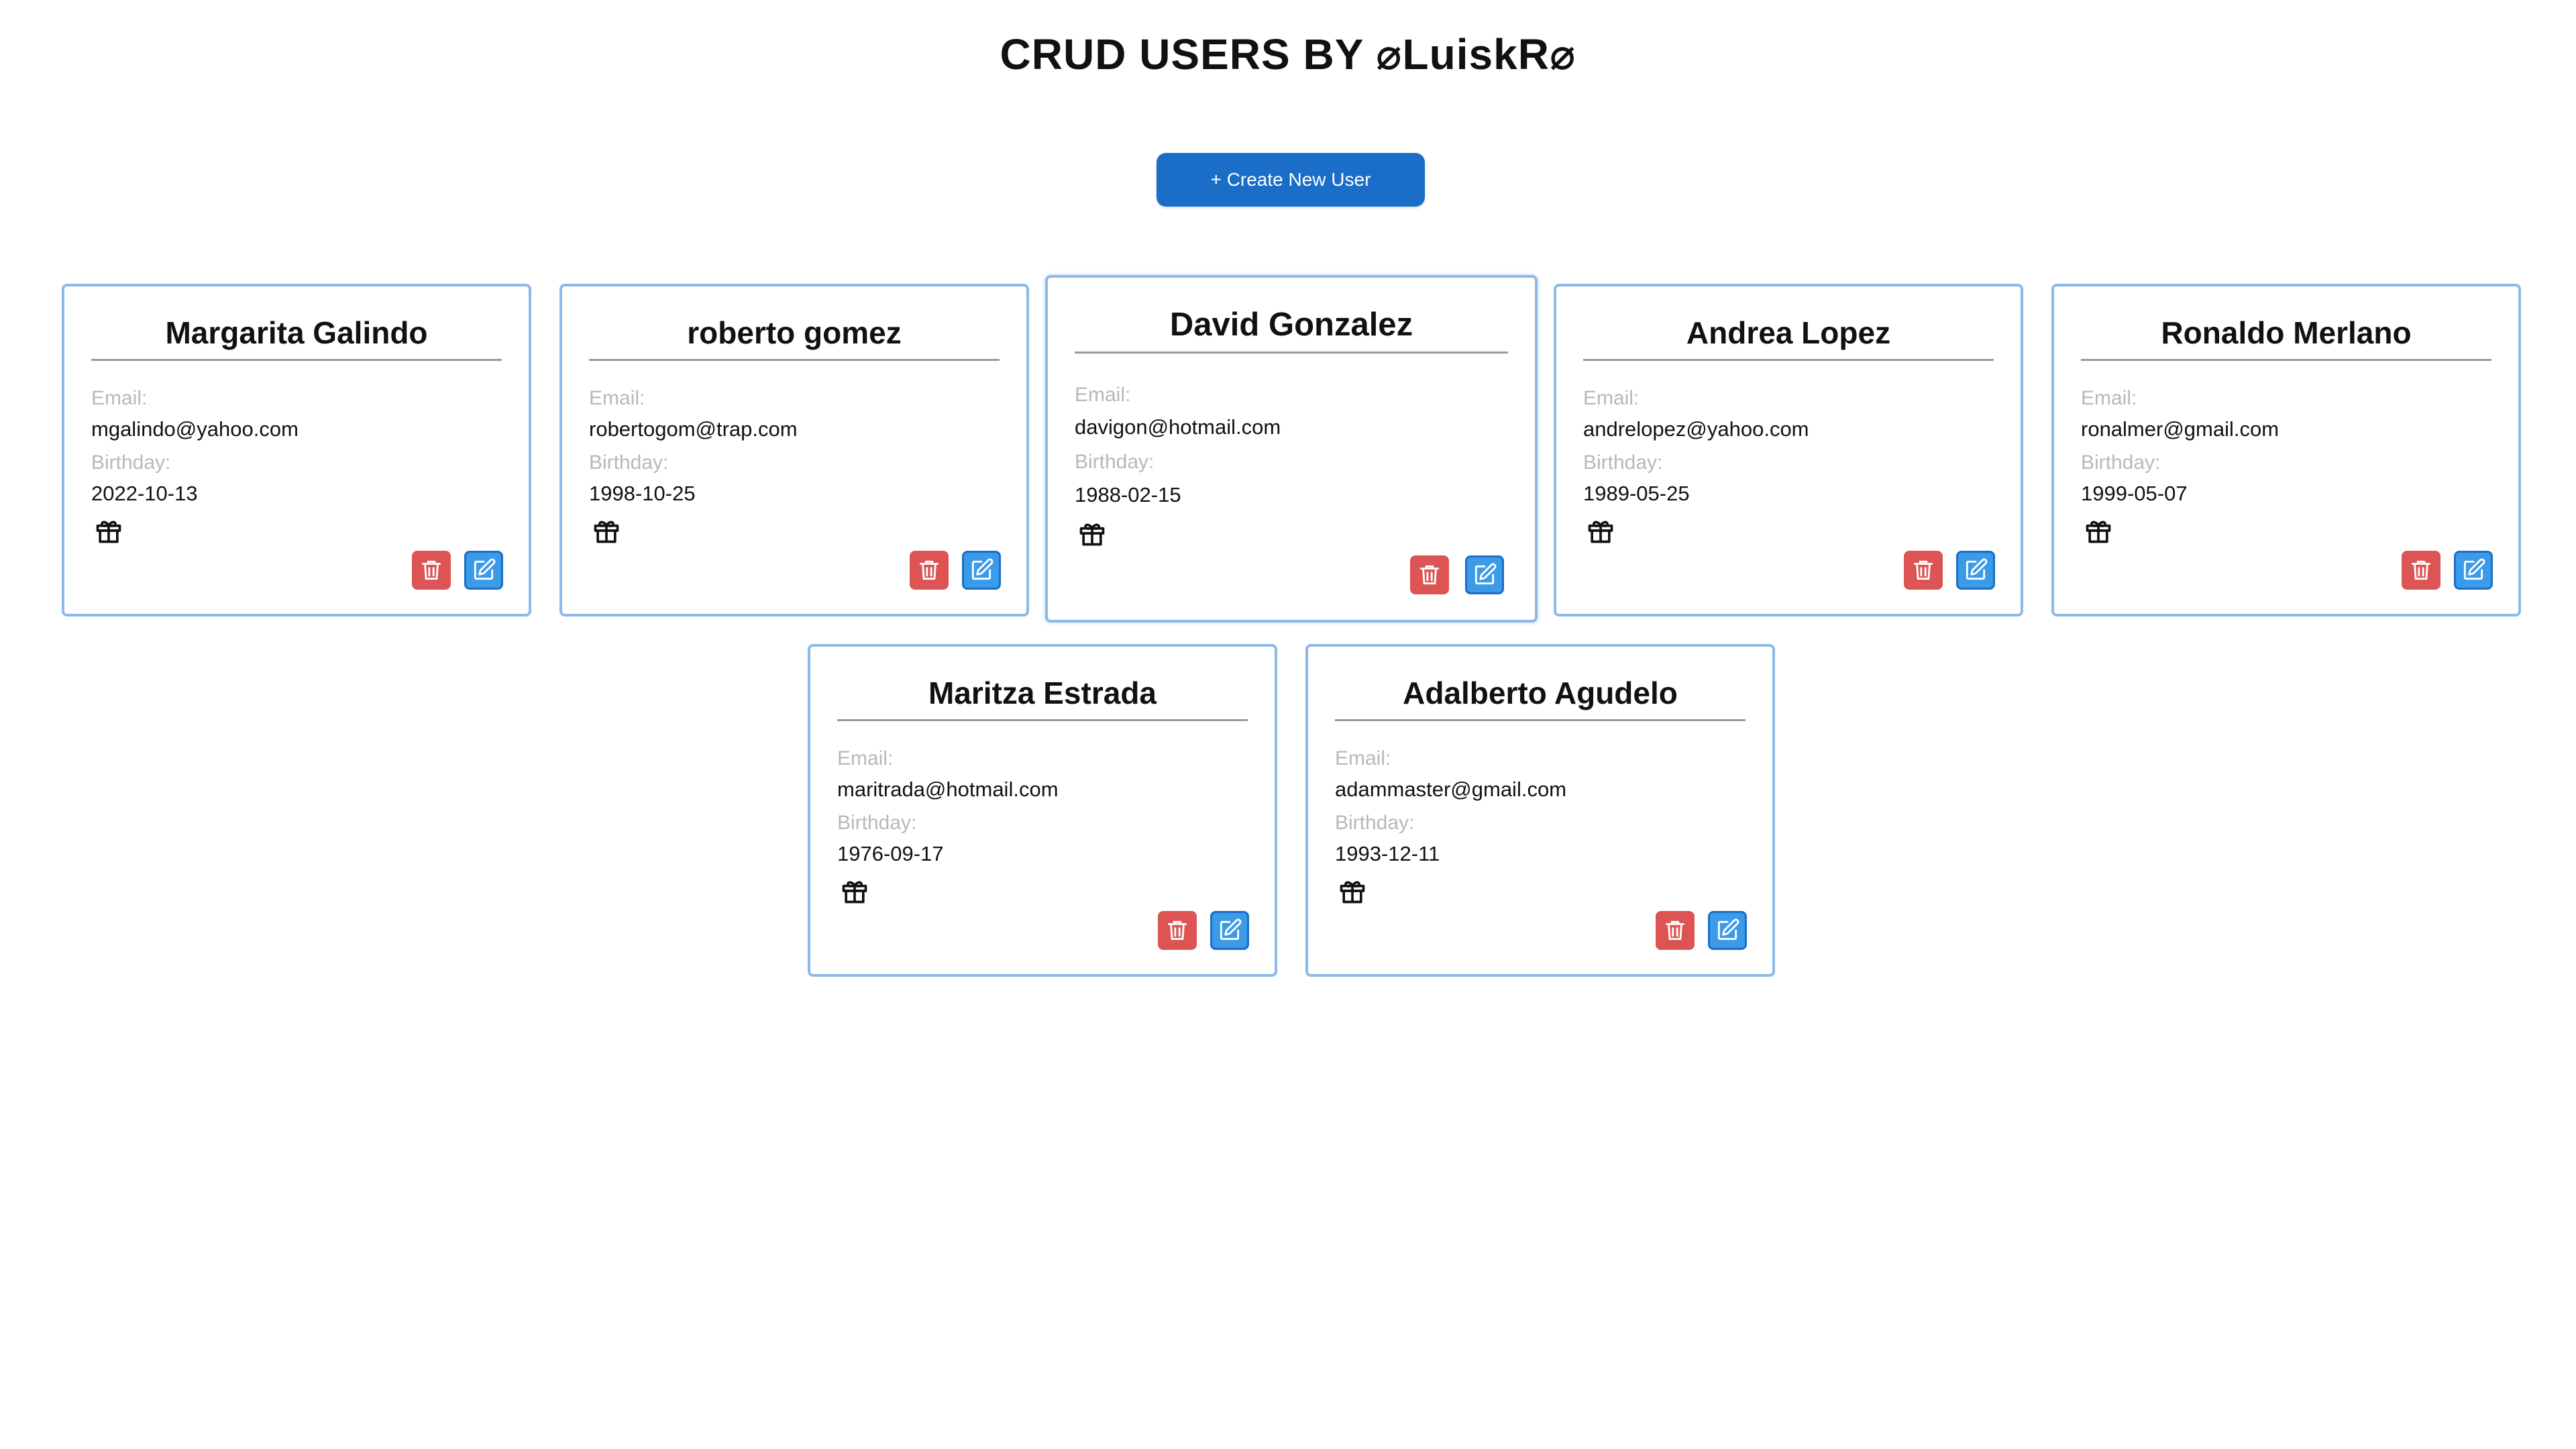 The width and height of the screenshot is (2576, 1449). Describe the element at coordinates (1387, 853) in the screenshot. I see `user-birthday: 1993-12-11` at that location.